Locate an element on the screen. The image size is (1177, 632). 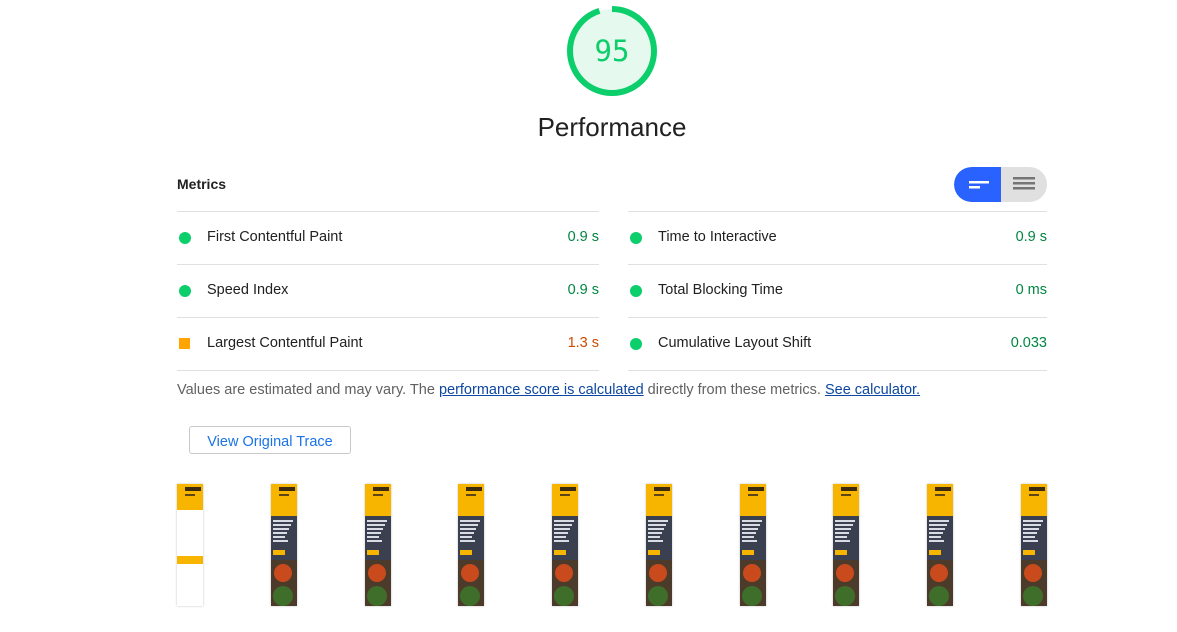
metrics-heading: Metrics is located at coordinates (202, 184).